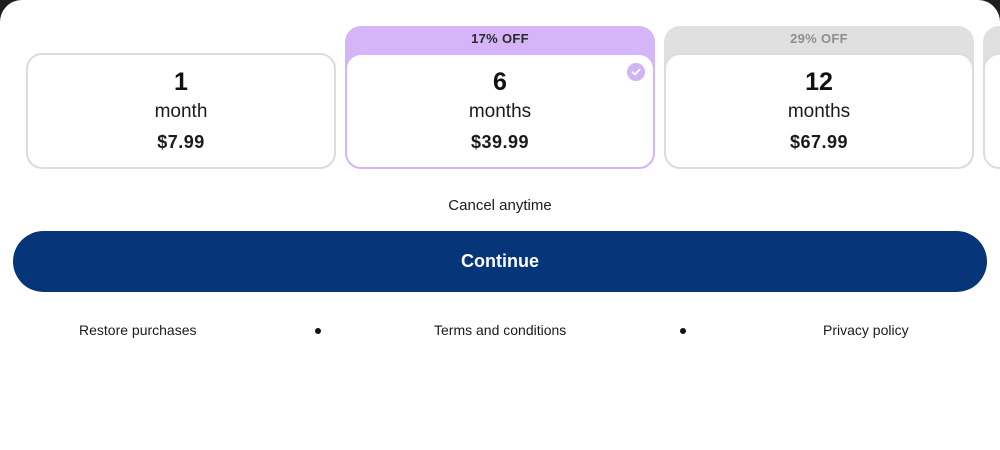 The width and height of the screenshot is (1000, 450). What do you see at coordinates (819, 38) in the screenshot?
I see `discount-badge-label: 29% OFF` at bounding box center [819, 38].